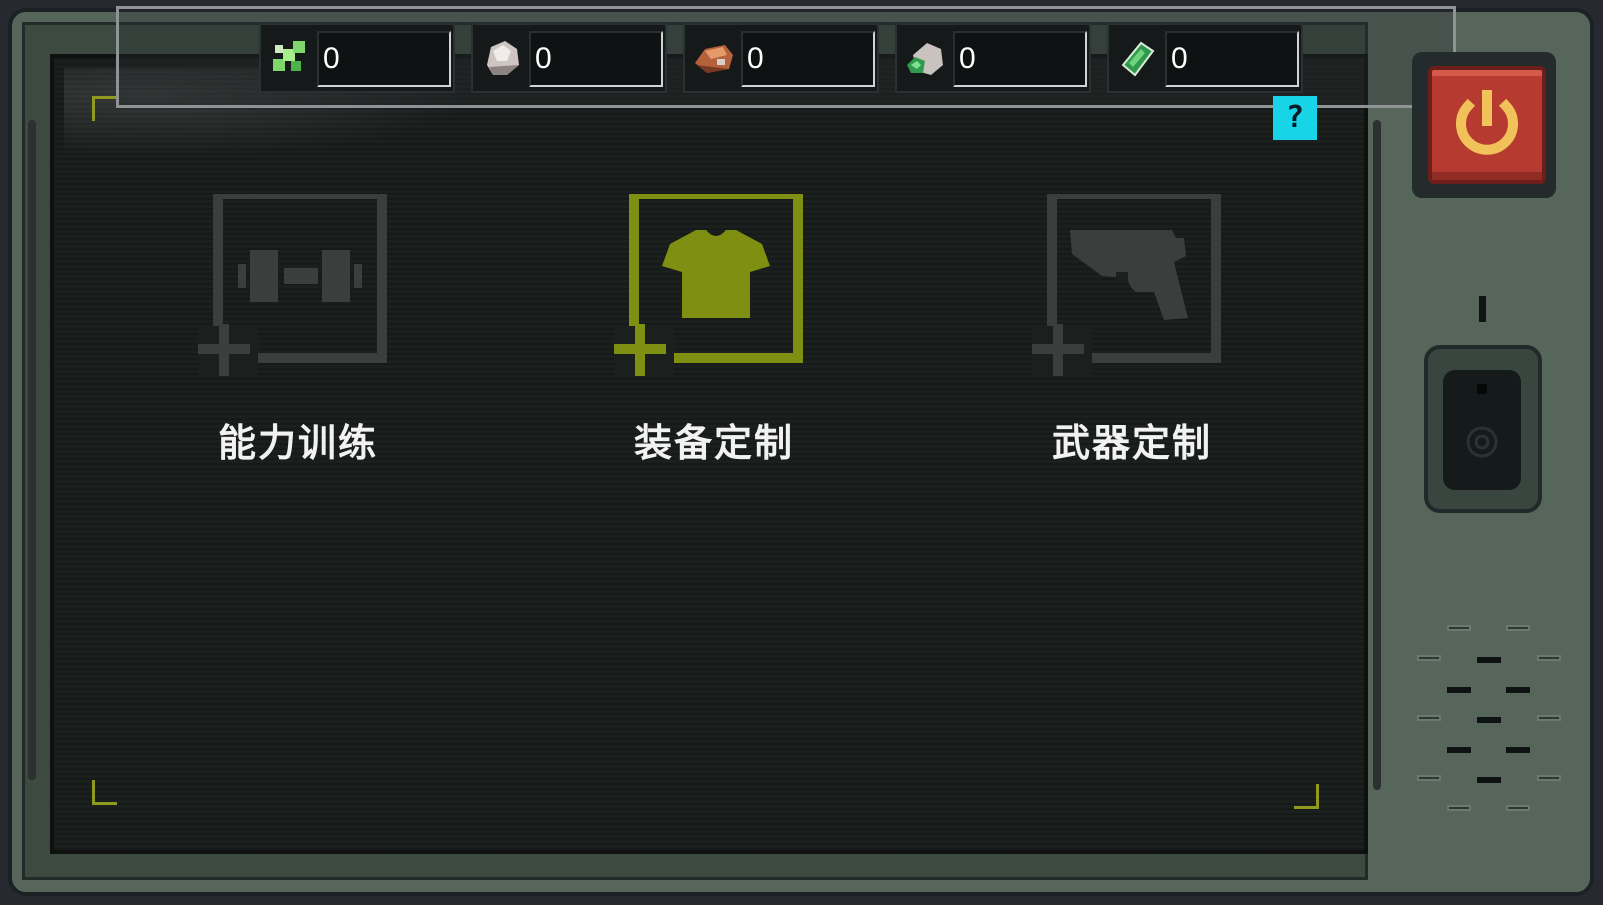  What do you see at coordinates (1131, 443) in the screenshot?
I see `menu-label-weapon-custom: 武器定制` at bounding box center [1131, 443].